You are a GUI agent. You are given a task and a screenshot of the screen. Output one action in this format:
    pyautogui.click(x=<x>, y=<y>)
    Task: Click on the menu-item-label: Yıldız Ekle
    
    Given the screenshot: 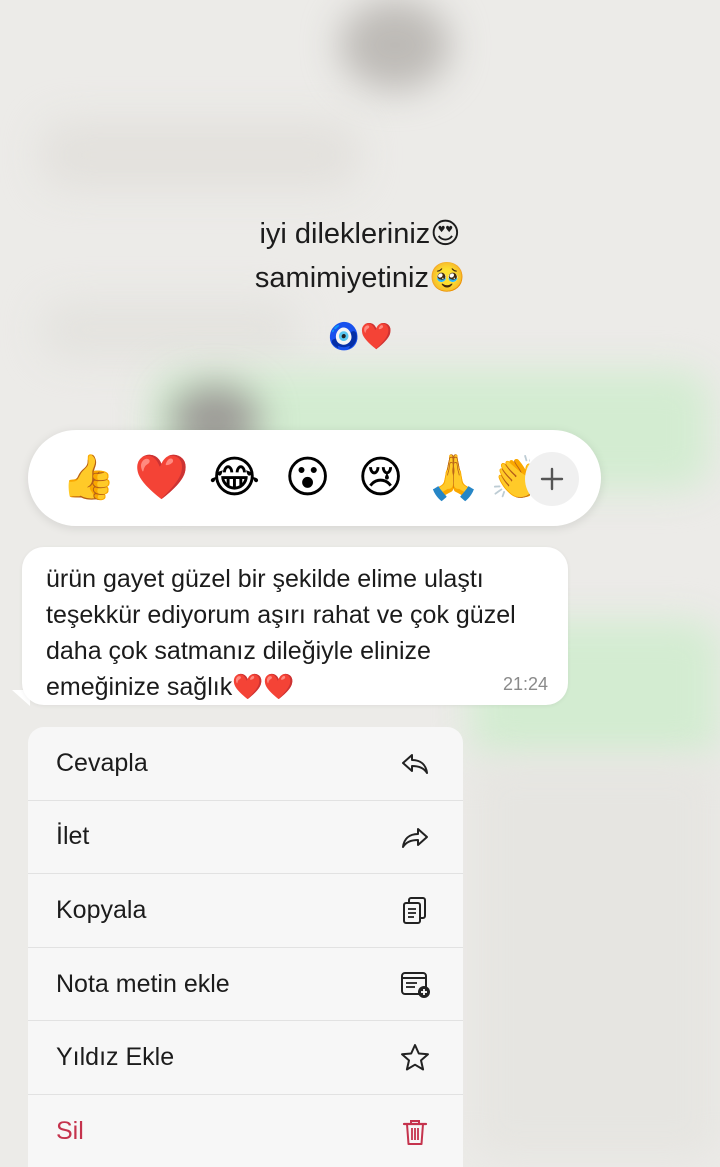 What is the action you would take?
    pyautogui.click(x=115, y=1057)
    